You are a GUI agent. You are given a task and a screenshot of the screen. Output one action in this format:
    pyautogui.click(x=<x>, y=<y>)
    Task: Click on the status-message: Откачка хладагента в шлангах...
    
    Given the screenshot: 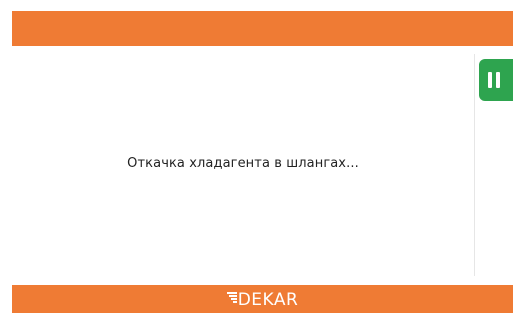 What is the action you would take?
    pyautogui.click(x=243, y=163)
    